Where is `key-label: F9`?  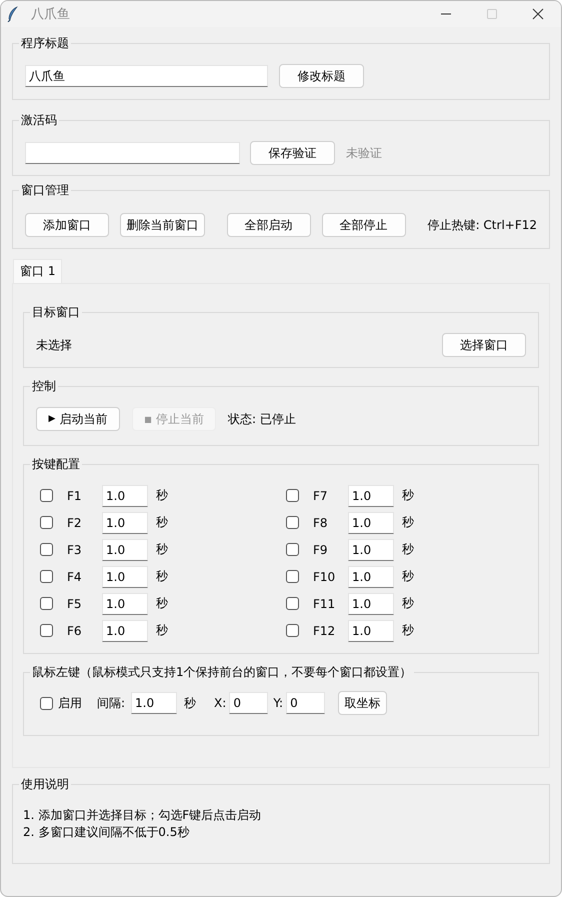 key-label: F9 is located at coordinates (321, 549).